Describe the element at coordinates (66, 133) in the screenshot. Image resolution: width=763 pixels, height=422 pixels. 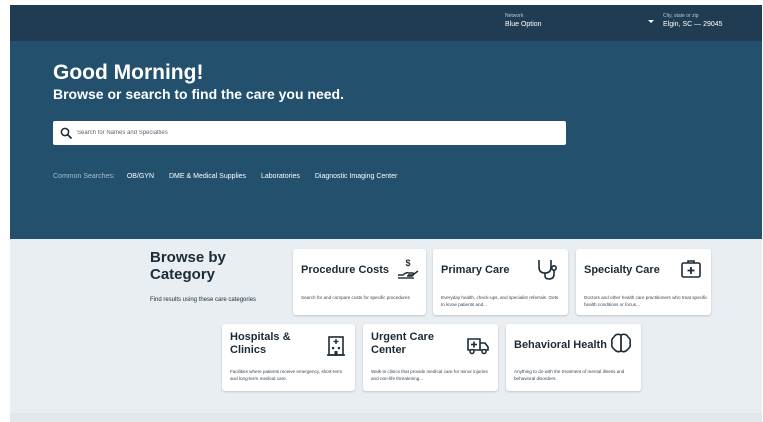
I see `search-icon` at that location.